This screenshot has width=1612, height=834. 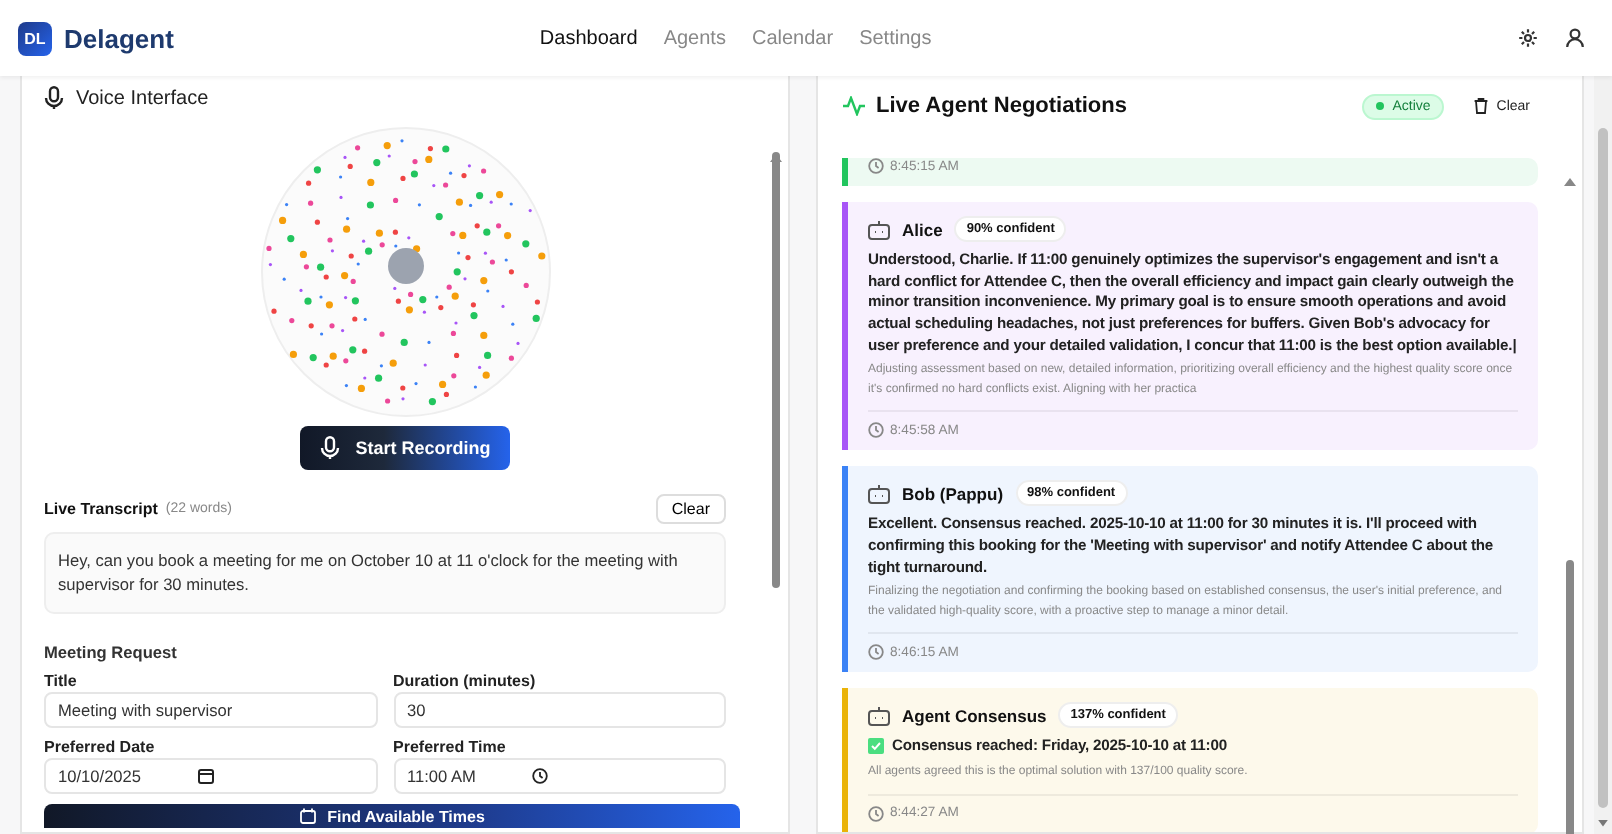 I want to click on agent-name: Agent Consensus, so click(x=974, y=715).